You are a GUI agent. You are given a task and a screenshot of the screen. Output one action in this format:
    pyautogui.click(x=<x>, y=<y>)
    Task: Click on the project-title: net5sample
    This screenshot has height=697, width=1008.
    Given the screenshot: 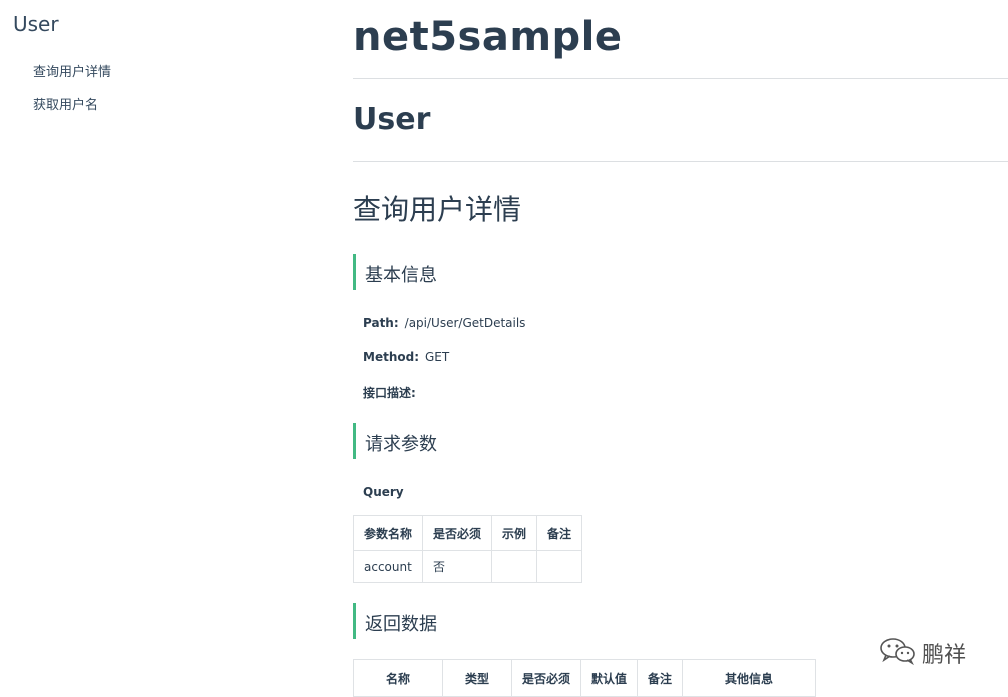 What is the action you would take?
    pyautogui.click(x=488, y=37)
    